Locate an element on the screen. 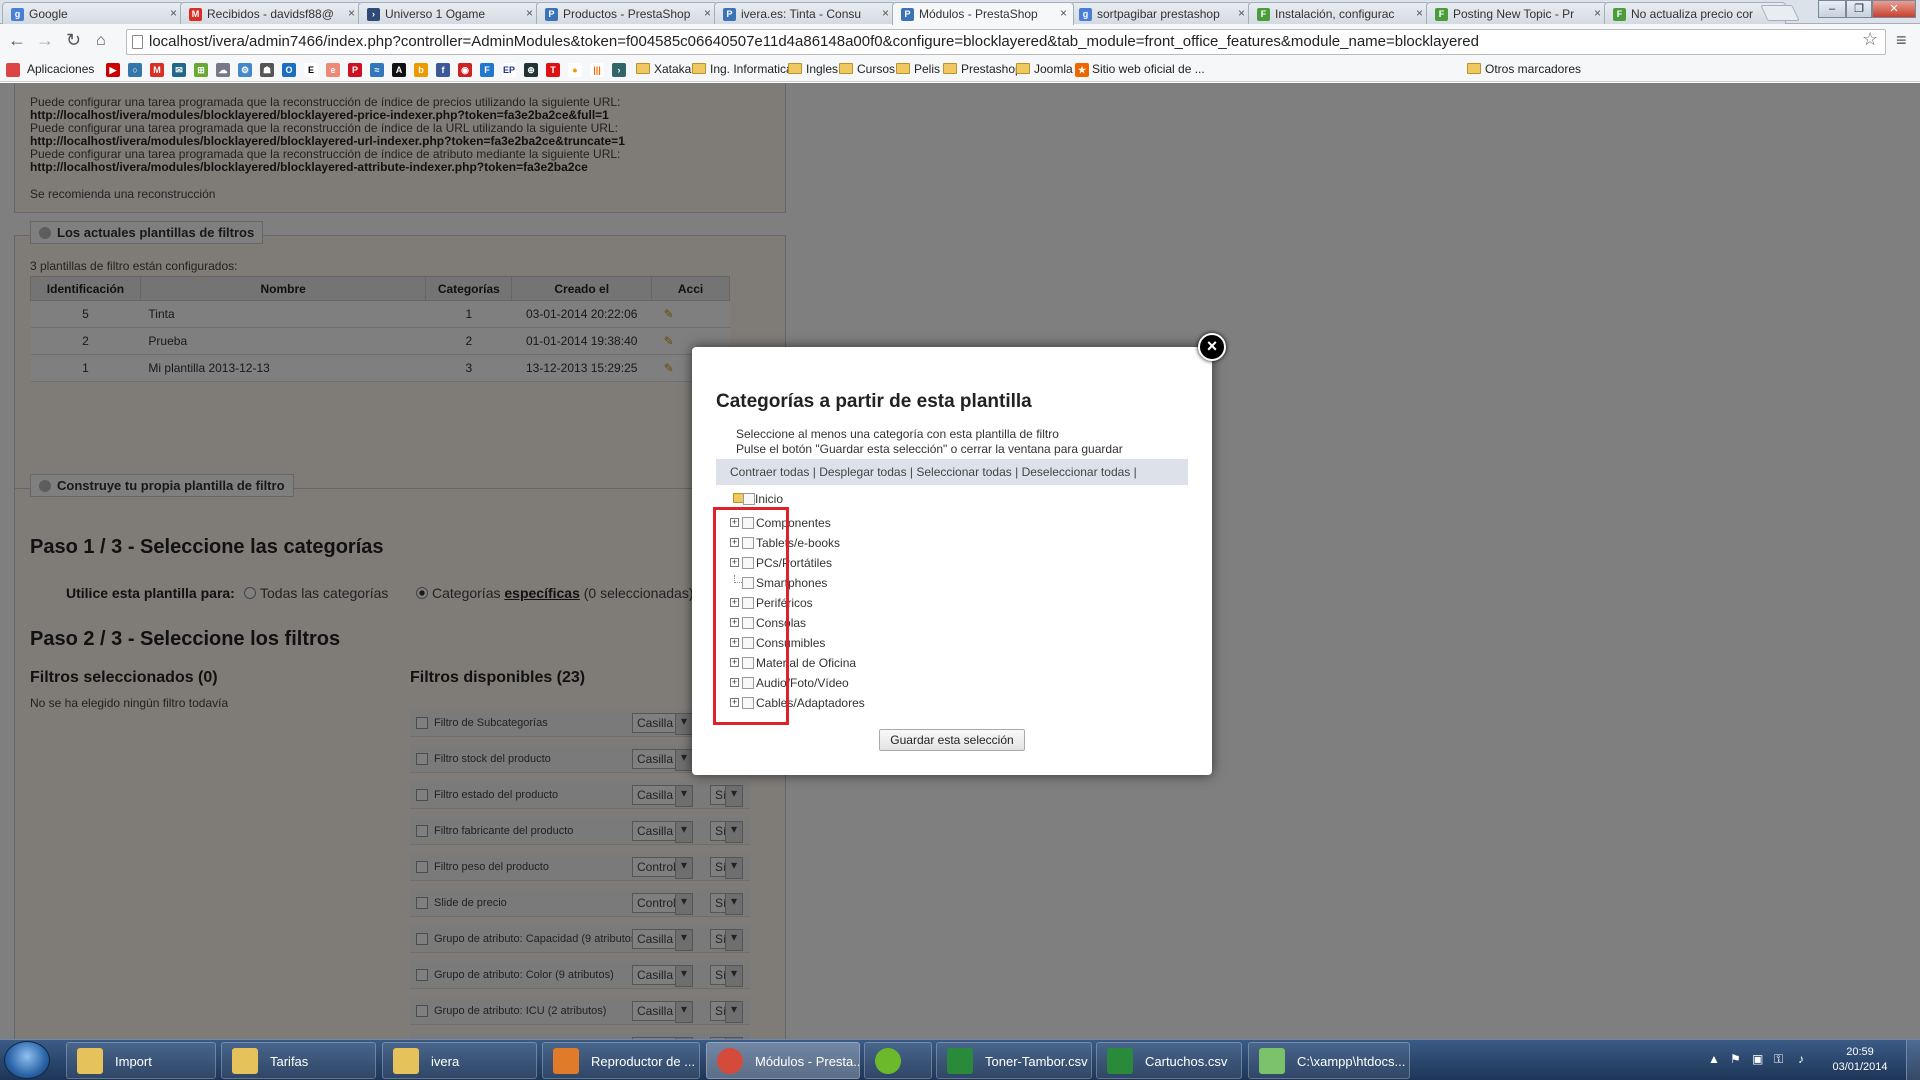 Image resolution: width=1920 pixels, height=1080 pixels. bookmark-icon: E is located at coordinates (311, 70).